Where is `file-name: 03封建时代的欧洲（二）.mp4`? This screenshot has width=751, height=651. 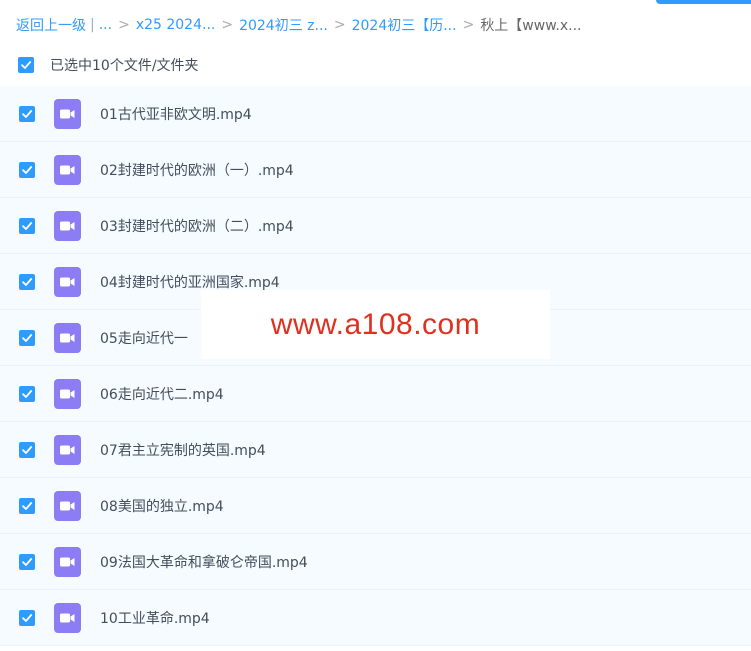
file-name: 03封建时代的欧洲（二）.mp4 is located at coordinates (197, 226).